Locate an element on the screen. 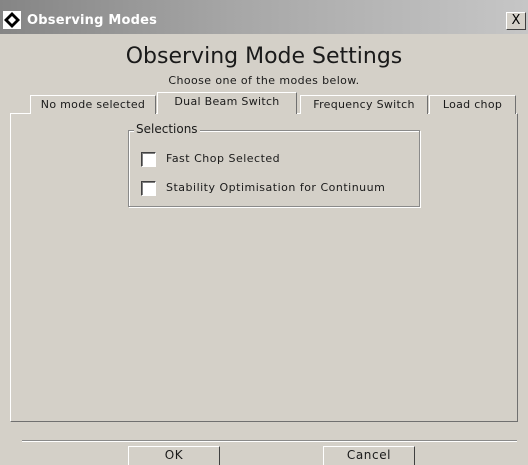 Image resolution: width=528 pixels, height=465 pixels. tab-no-mode-selected: No mode selected is located at coordinates (93, 104).